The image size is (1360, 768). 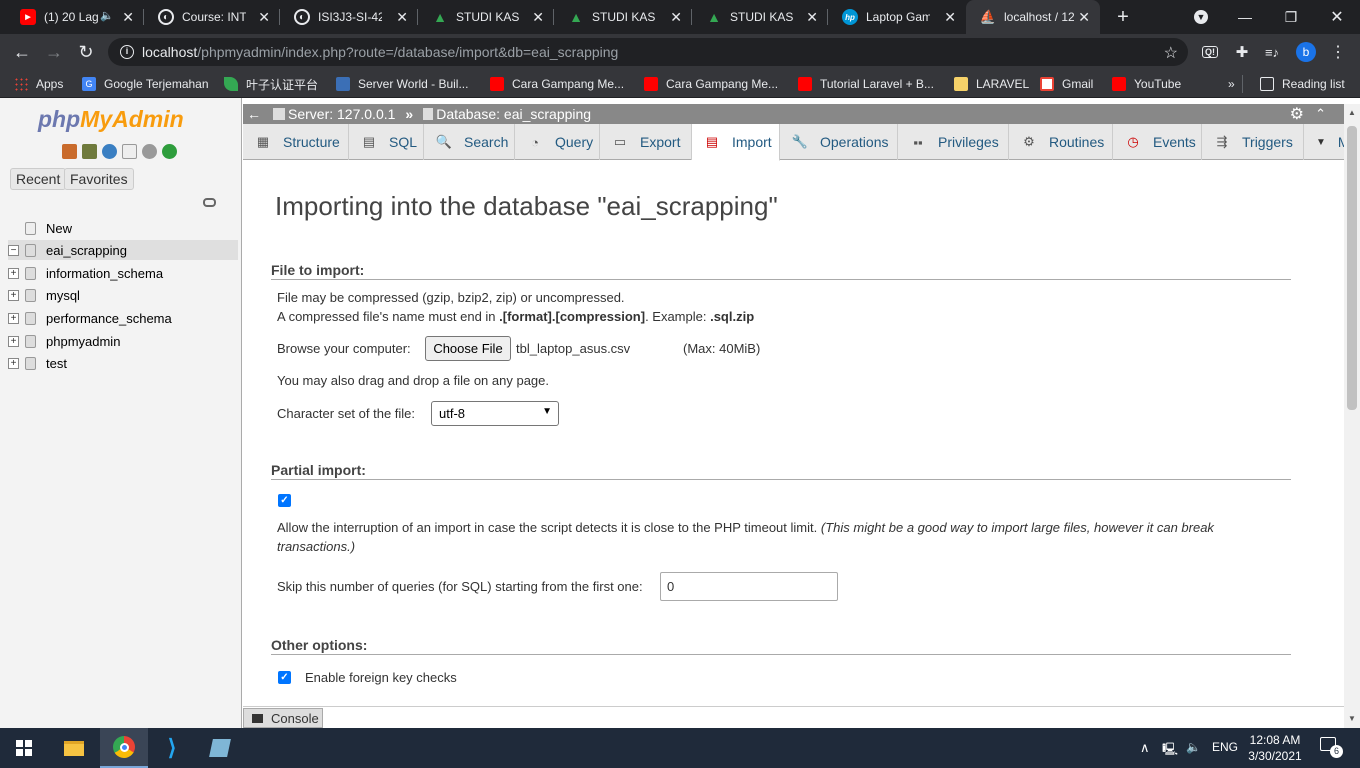 I want to click on reload-nav-icon, so click(x=169, y=151).